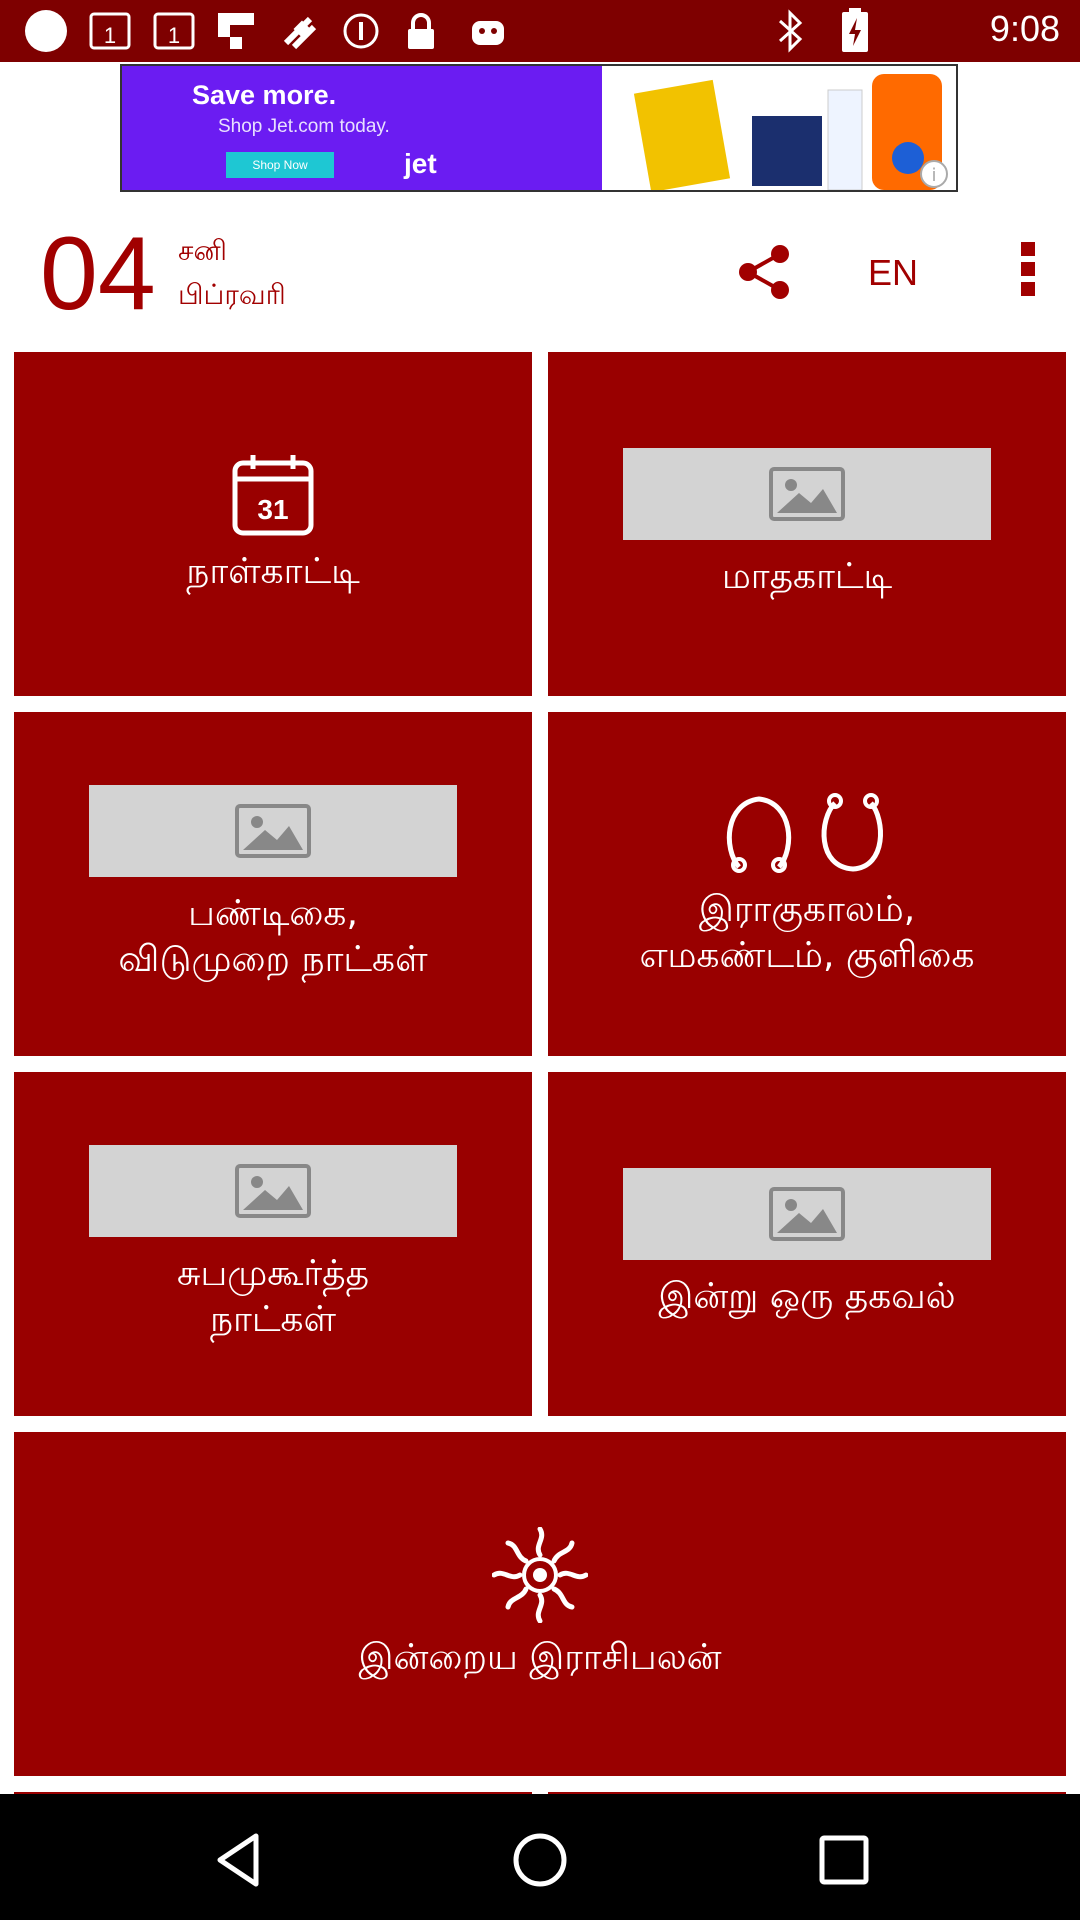  Describe the element at coordinates (232, 294) in the screenshot. I see `month-name: பிப்ரவரி` at that location.